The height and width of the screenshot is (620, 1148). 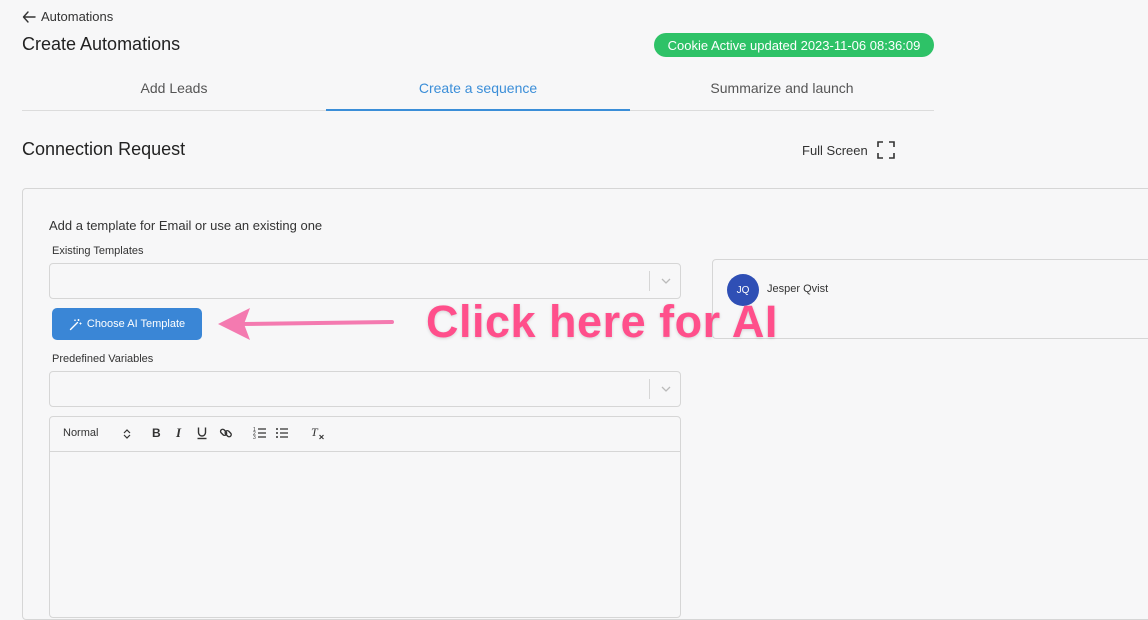 I want to click on editor-toolbar: Normal B I 1 2 3 T, so click(x=365, y=434).